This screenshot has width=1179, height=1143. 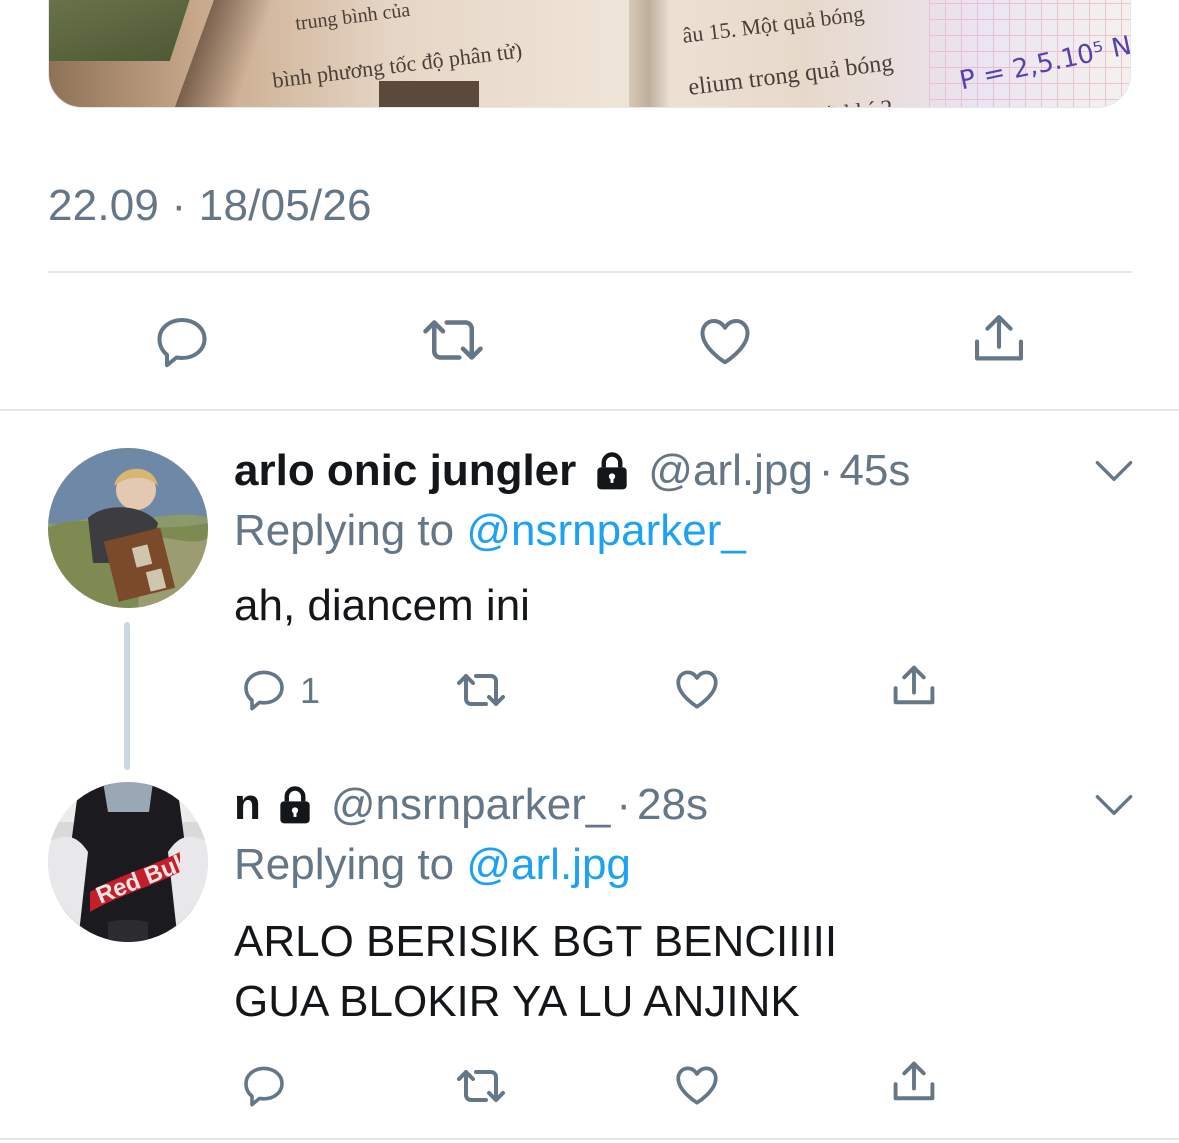 What do you see at coordinates (791, 75) in the screenshot?
I see `media-text: elium trong quả bóng` at bounding box center [791, 75].